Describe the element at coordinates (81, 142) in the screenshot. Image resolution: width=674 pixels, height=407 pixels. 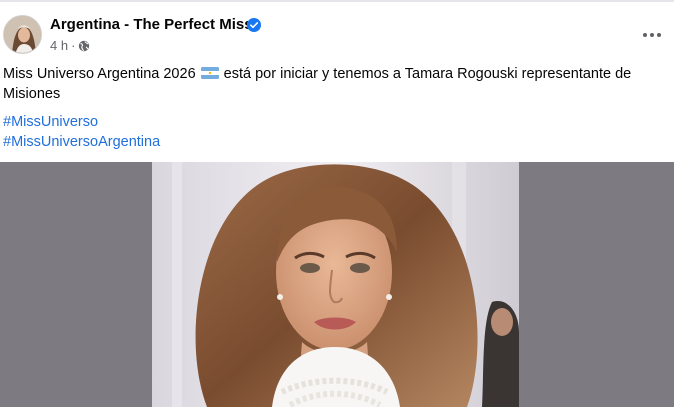
I see `hashtag-link: #MissUniversoArgentina` at that location.